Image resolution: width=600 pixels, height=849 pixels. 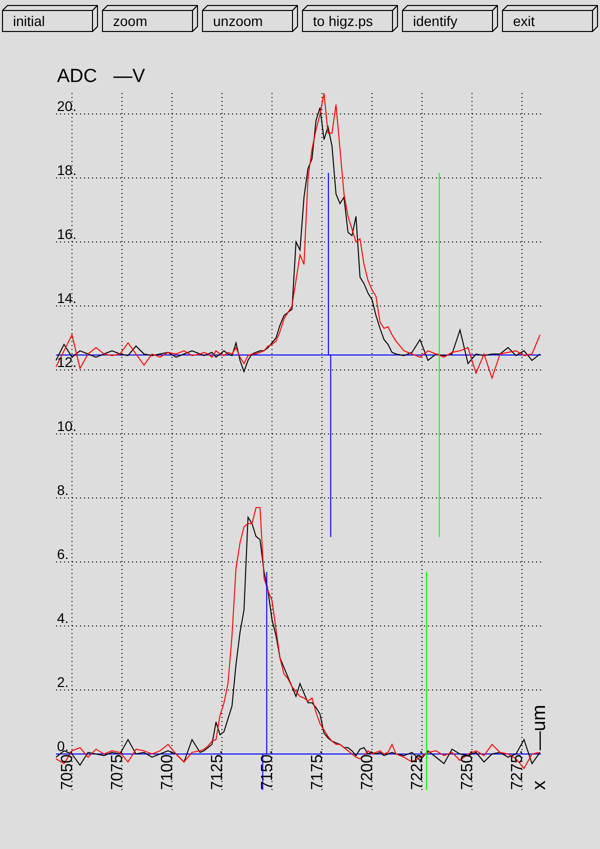 What do you see at coordinates (66, 298) in the screenshot?
I see `y-tick-label: 14.` at bounding box center [66, 298].